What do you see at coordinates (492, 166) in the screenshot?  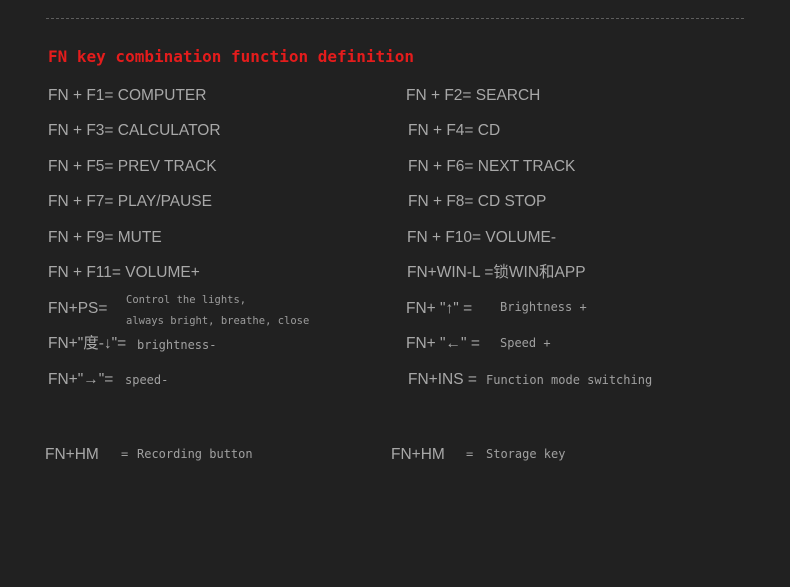 I see `fn-f6-label: FN + F6= NEXT TRACK` at bounding box center [492, 166].